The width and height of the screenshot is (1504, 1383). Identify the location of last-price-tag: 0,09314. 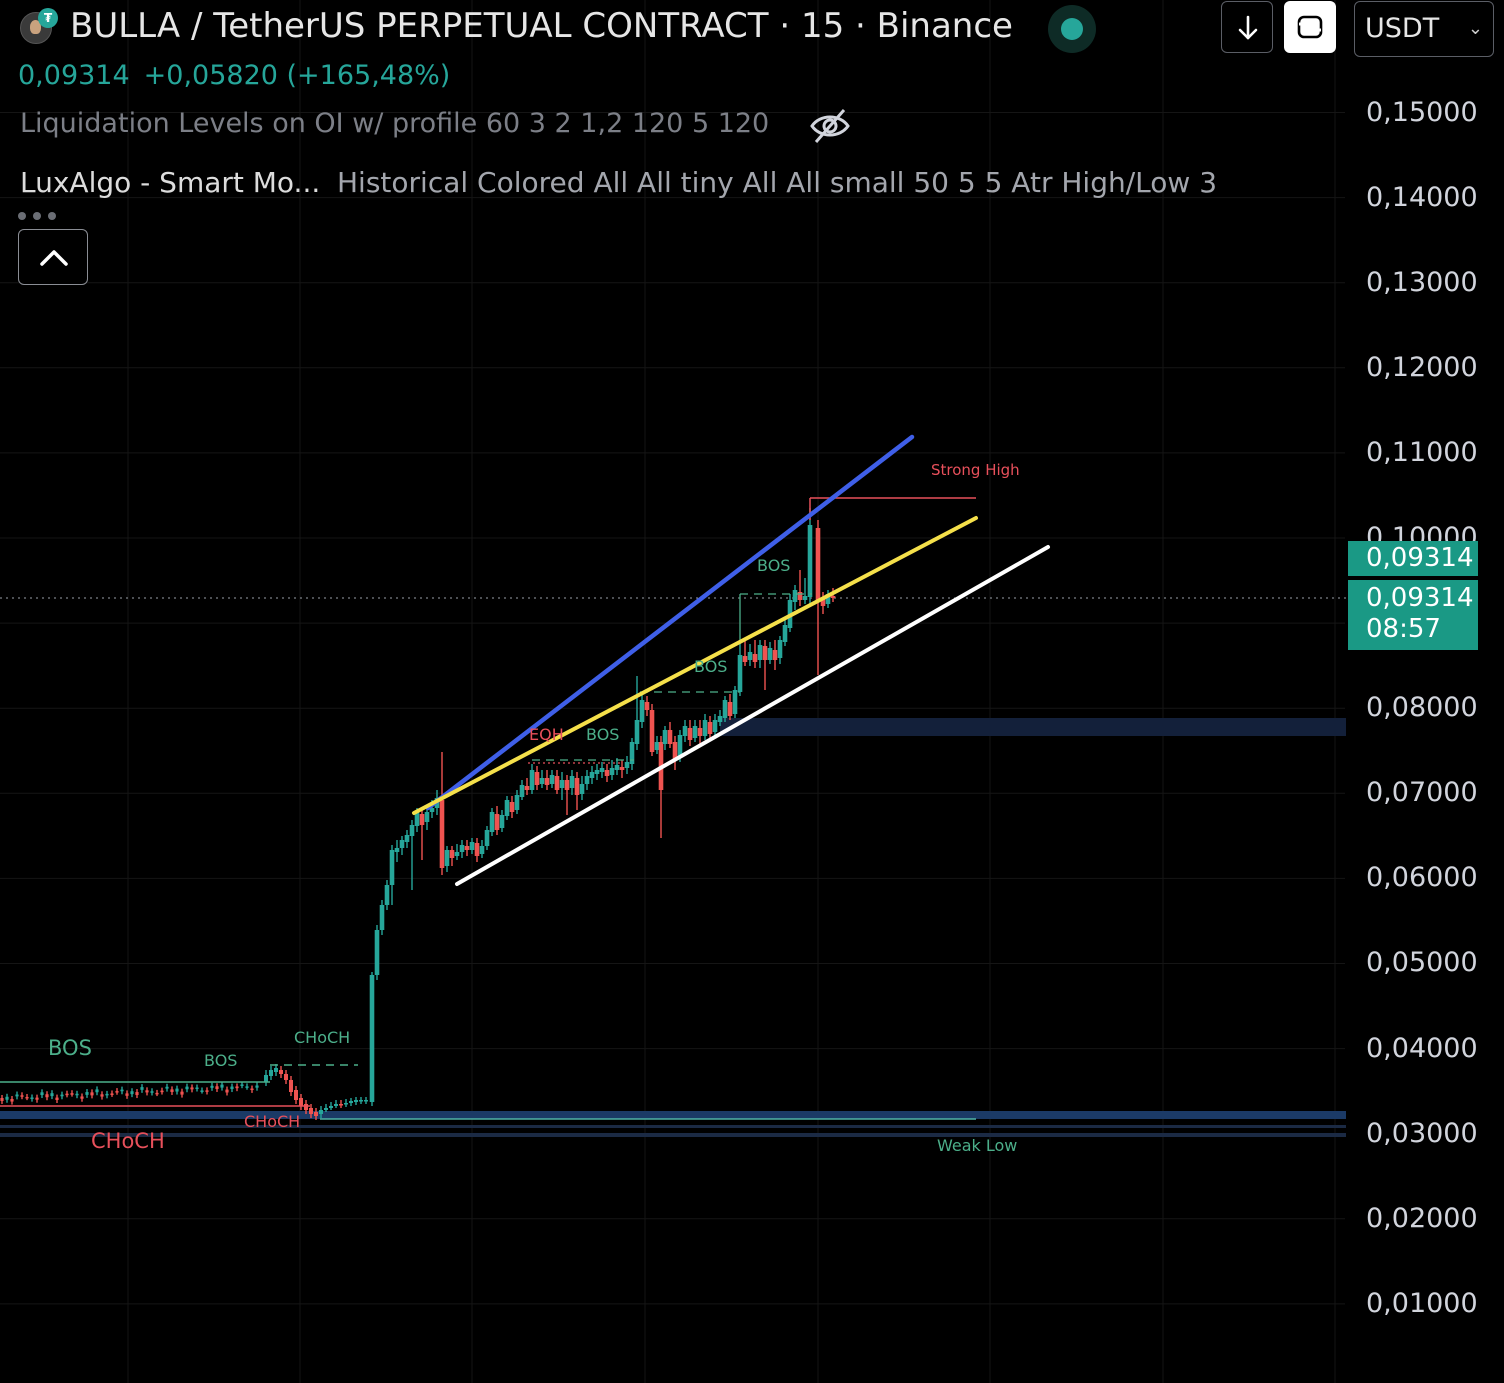
(1413, 558).